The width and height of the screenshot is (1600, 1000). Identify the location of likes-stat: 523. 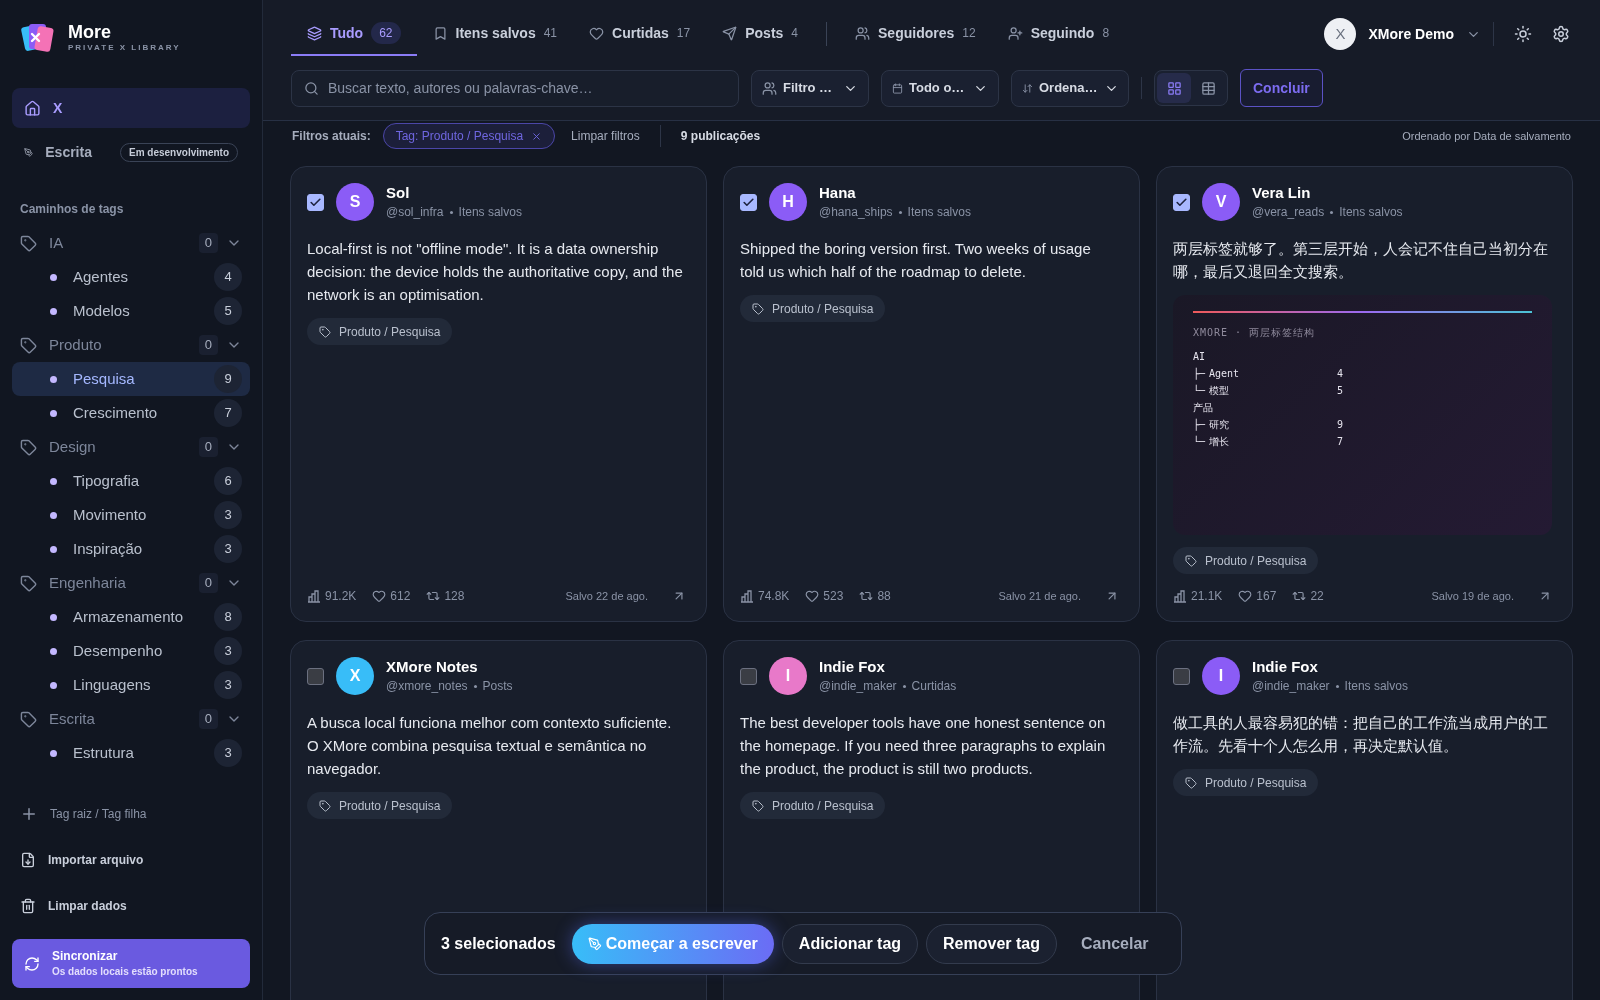
(824, 596).